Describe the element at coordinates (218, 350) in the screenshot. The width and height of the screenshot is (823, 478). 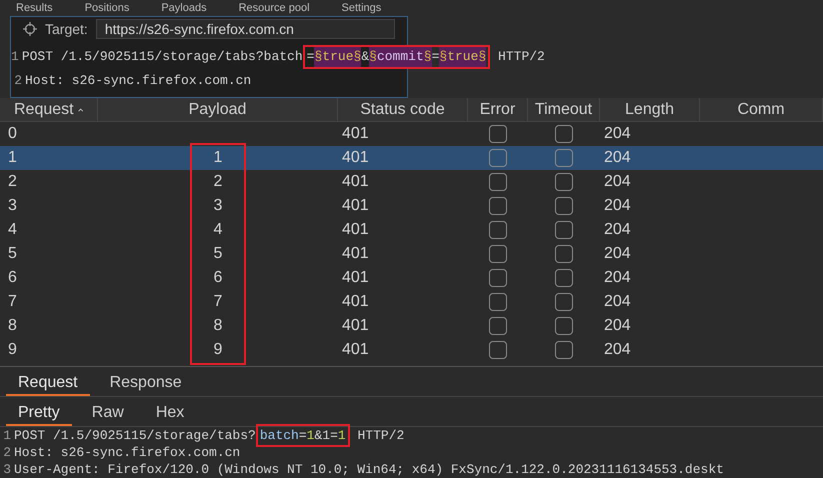
I see `table-cell-text: 9` at that location.